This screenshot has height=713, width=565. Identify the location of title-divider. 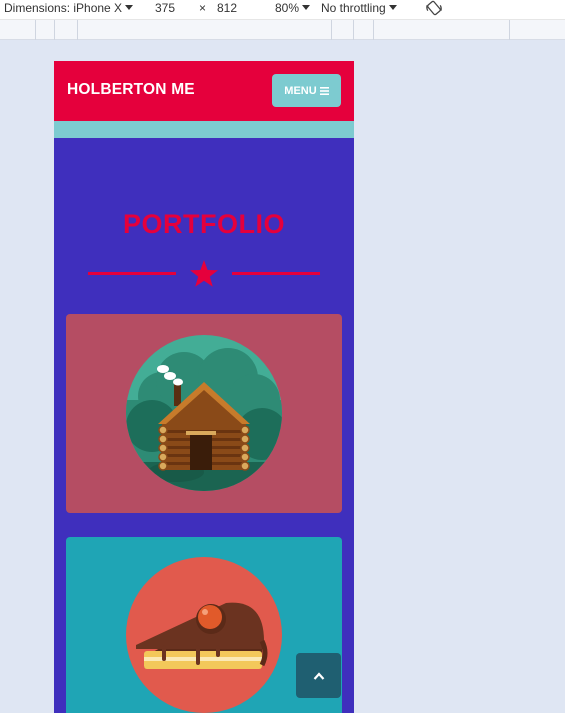
(204, 273).